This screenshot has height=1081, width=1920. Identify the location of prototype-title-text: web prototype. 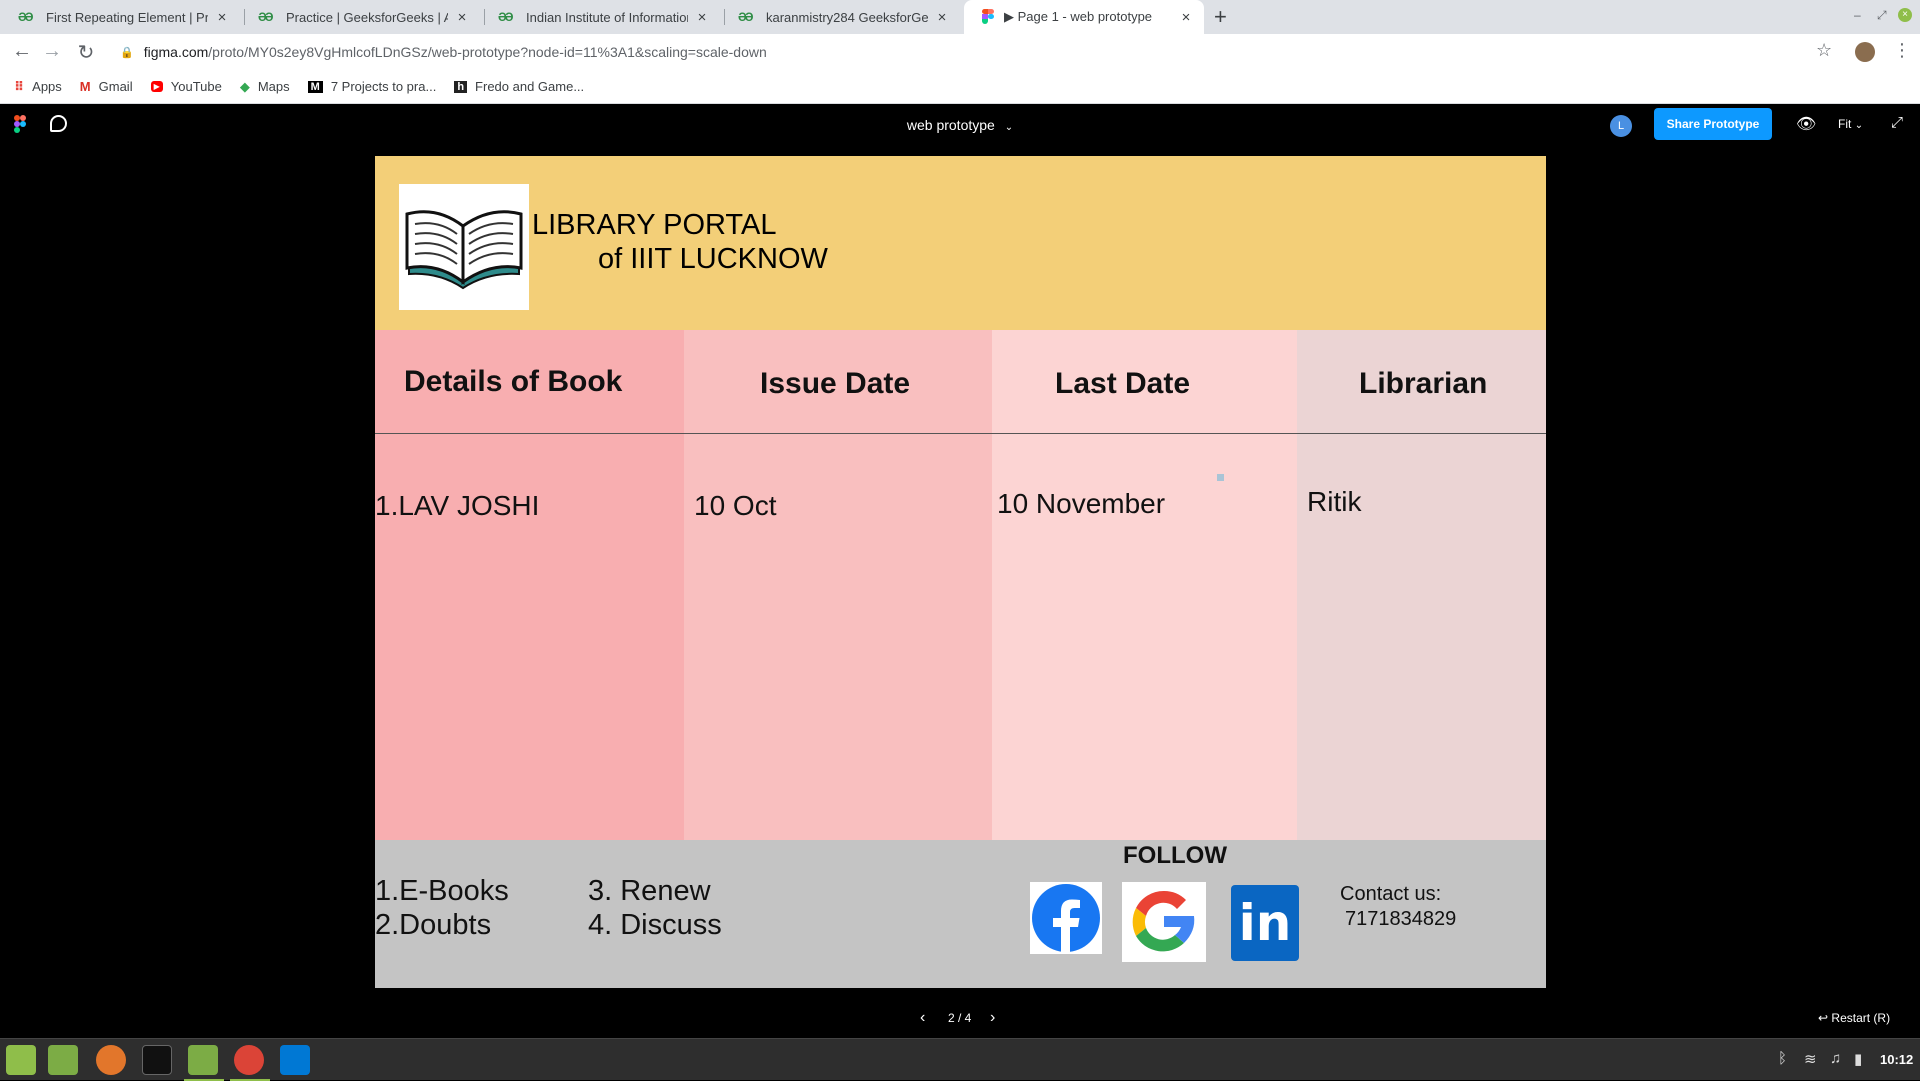
(950, 125).